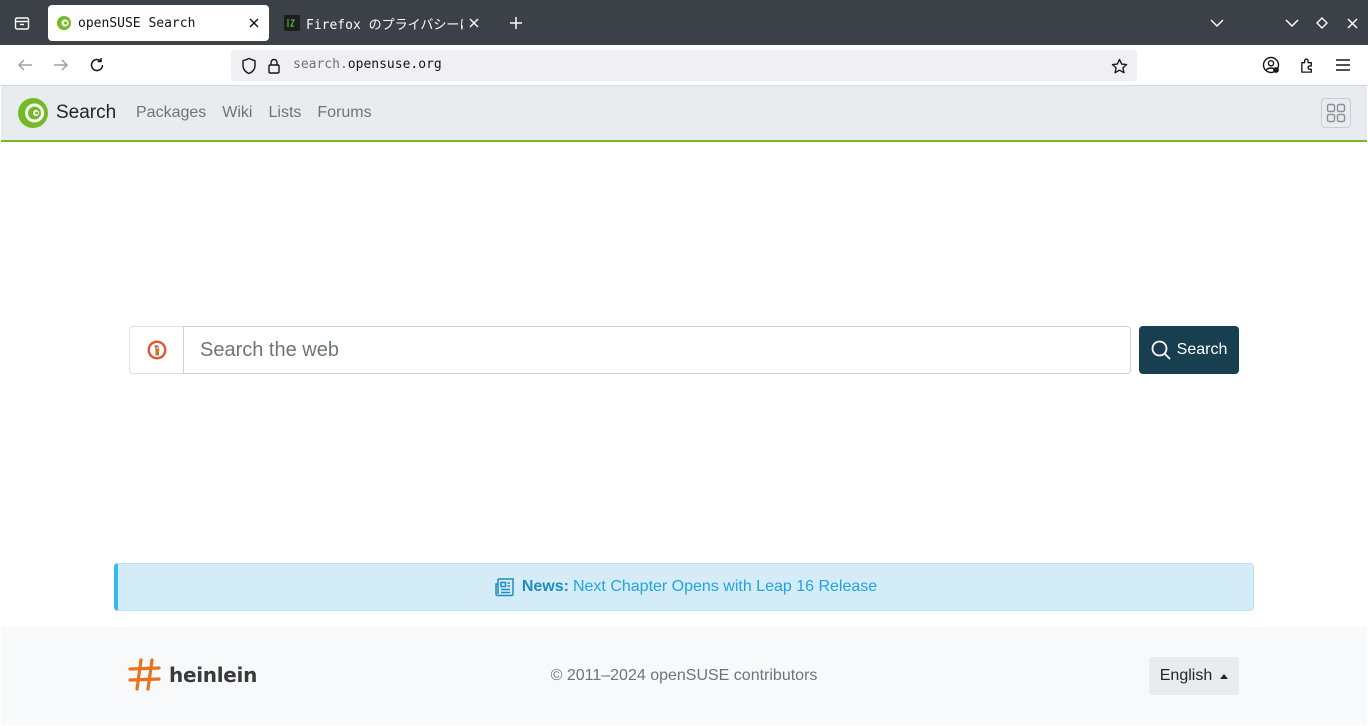 The width and height of the screenshot is (1368, 726). I want to click on tracking-protection-shield-icon, so click(249, 66).